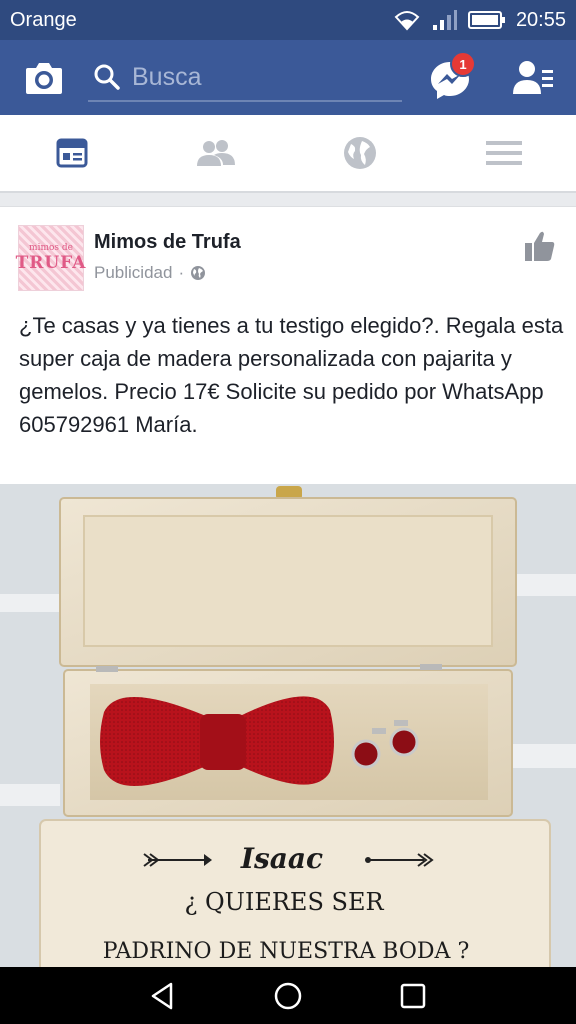 This screenshot has height=1024, width=576. Describe the element at coordinates (540, 246) in the screenshot. I see `like-page-icon` at that location.